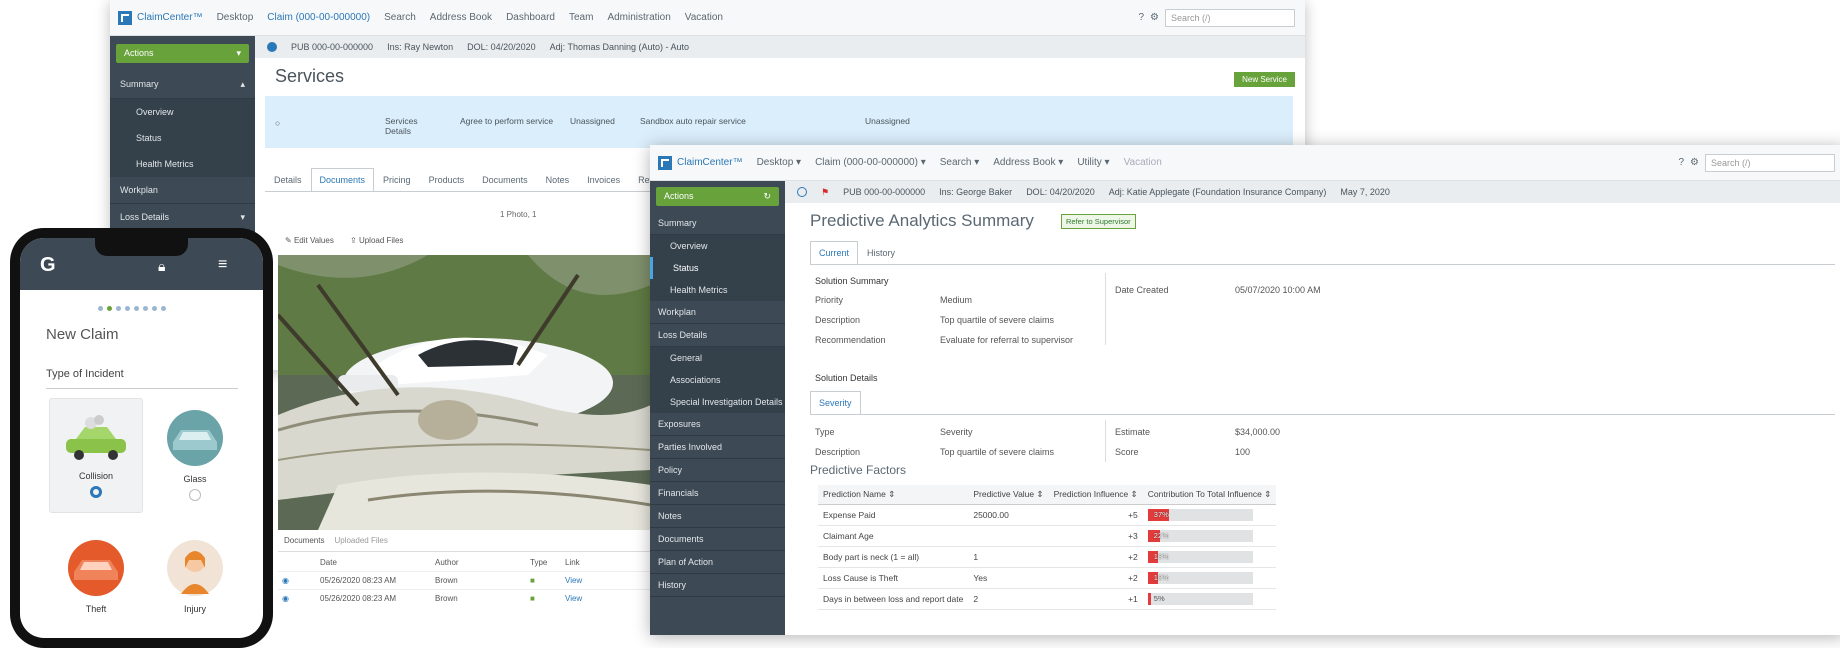 Image resolution: width=1840 pixels, height=648 pixels. What do you see at coordinates (717, 380) in the screenshot?
I see `sidebar-item-associations: Associations` at bounding box center [717, 380].